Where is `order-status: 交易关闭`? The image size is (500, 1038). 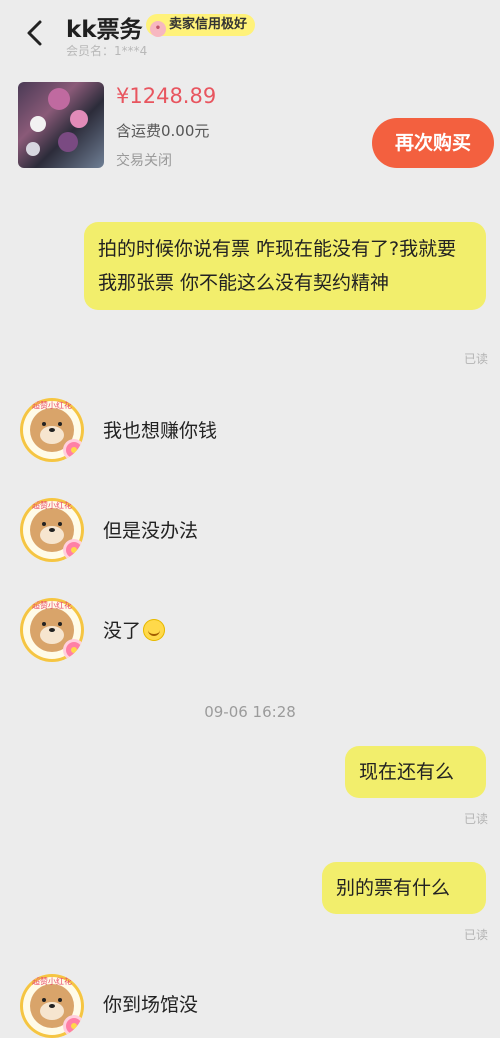 order-status: 交易关闭 is located at coordinates (144, 161).